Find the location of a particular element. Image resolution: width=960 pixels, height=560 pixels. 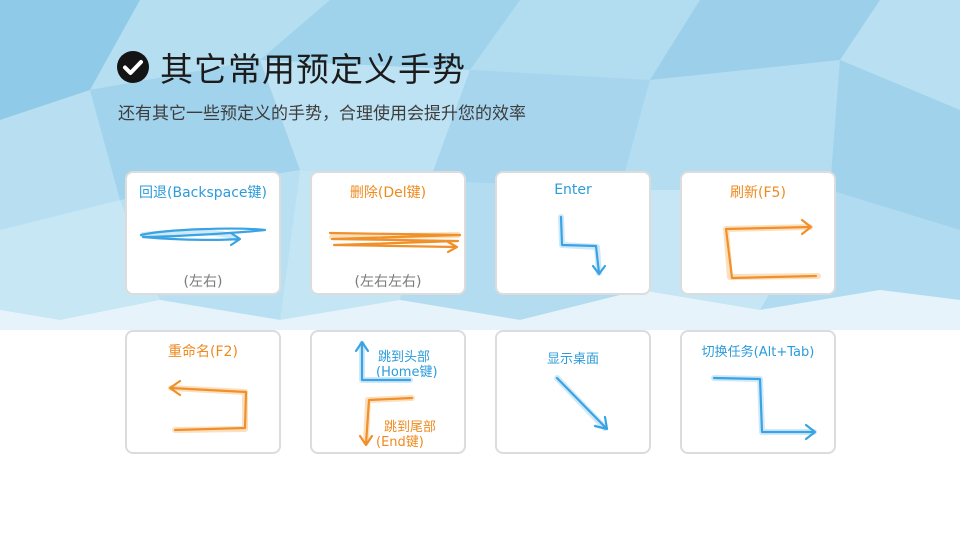

gesture-card-switch-task: 切换任务(Alt+Tab) is located at coordinates (758, 392).